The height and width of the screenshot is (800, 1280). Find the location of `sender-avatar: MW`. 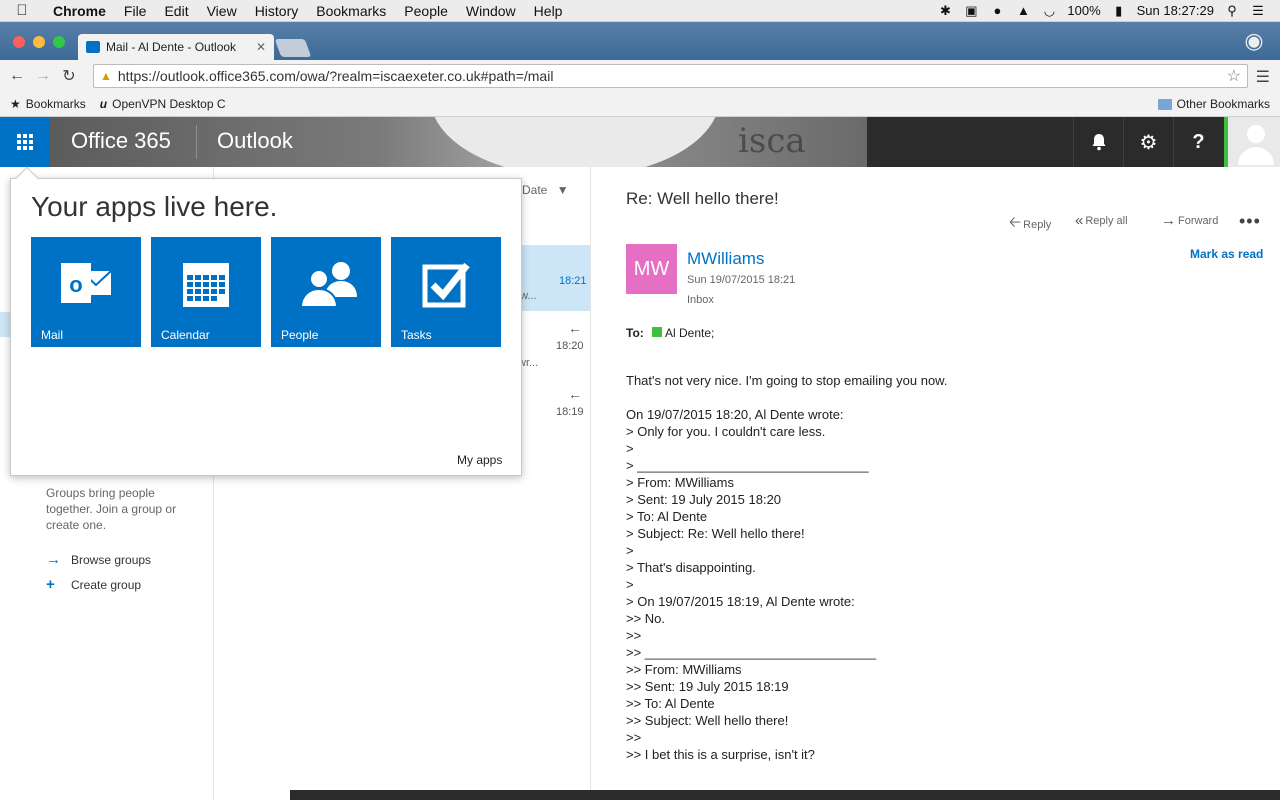

sender-avatar: MW is located at coordinates (651, 269).